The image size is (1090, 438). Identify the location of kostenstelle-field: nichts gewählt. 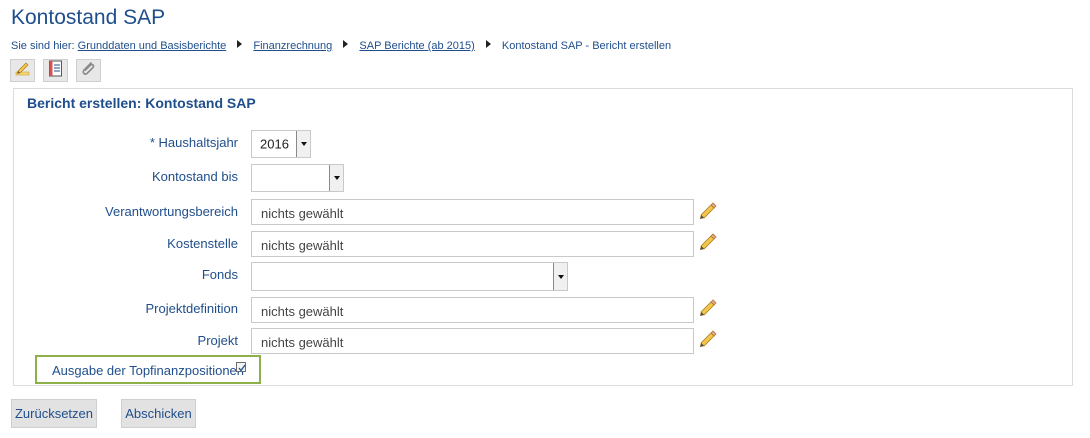
(472, 244).